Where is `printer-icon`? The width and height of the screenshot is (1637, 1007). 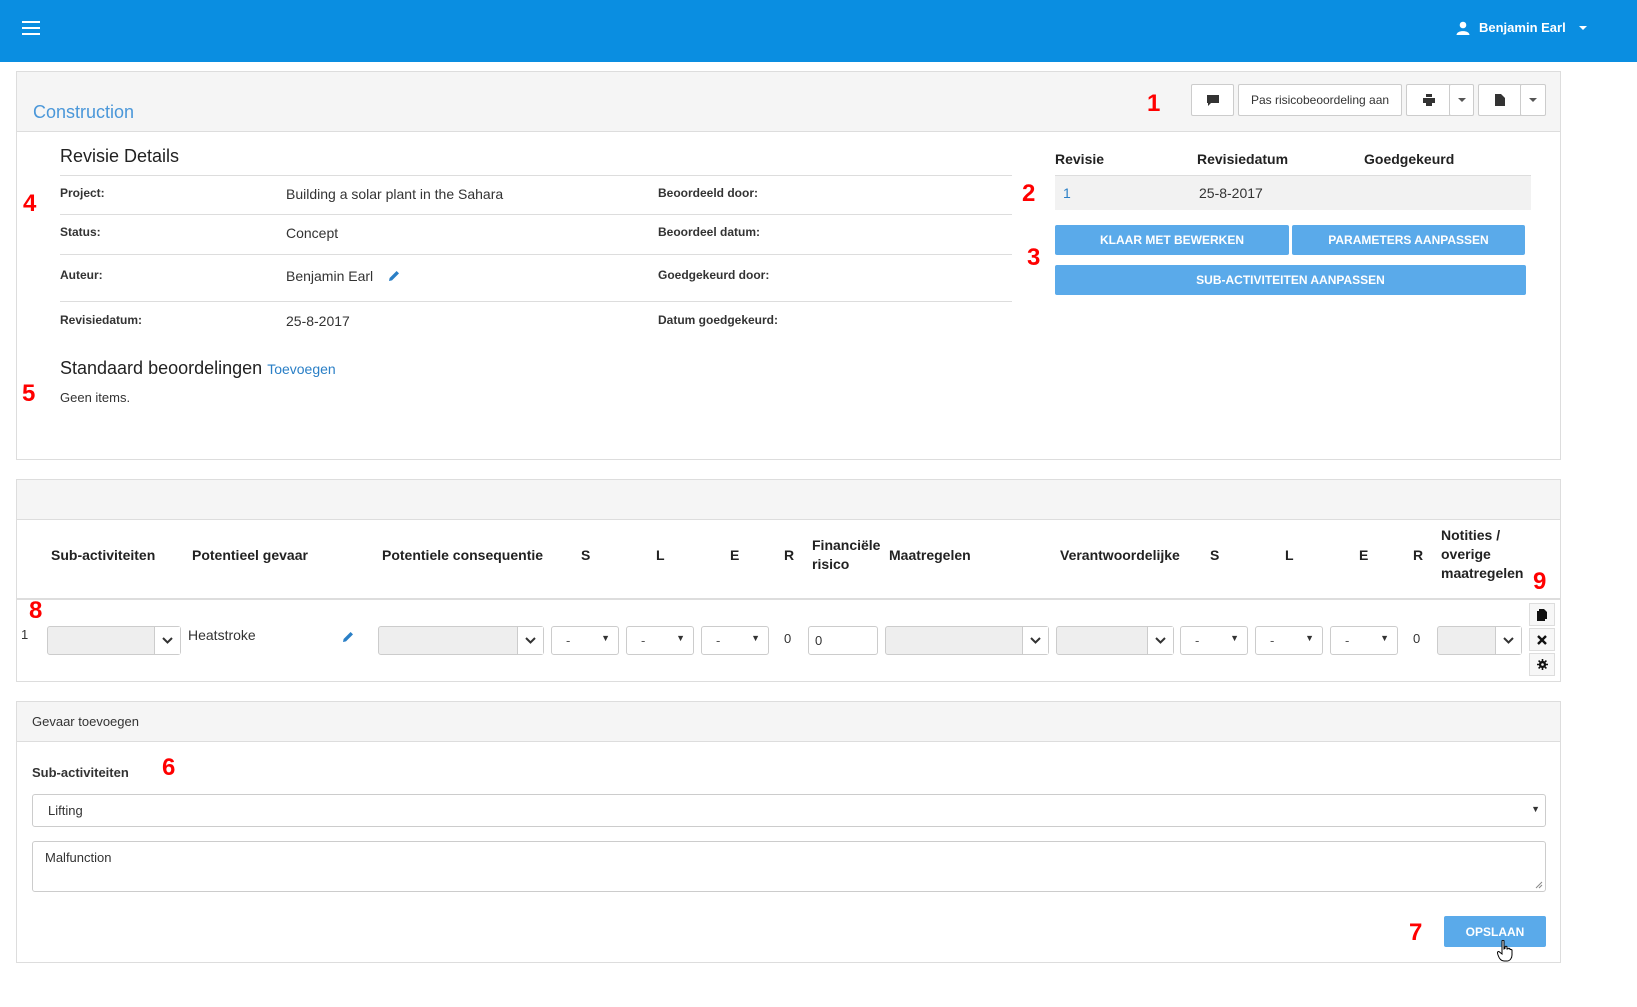 printer-icon is located at coordinates (1428, 100).